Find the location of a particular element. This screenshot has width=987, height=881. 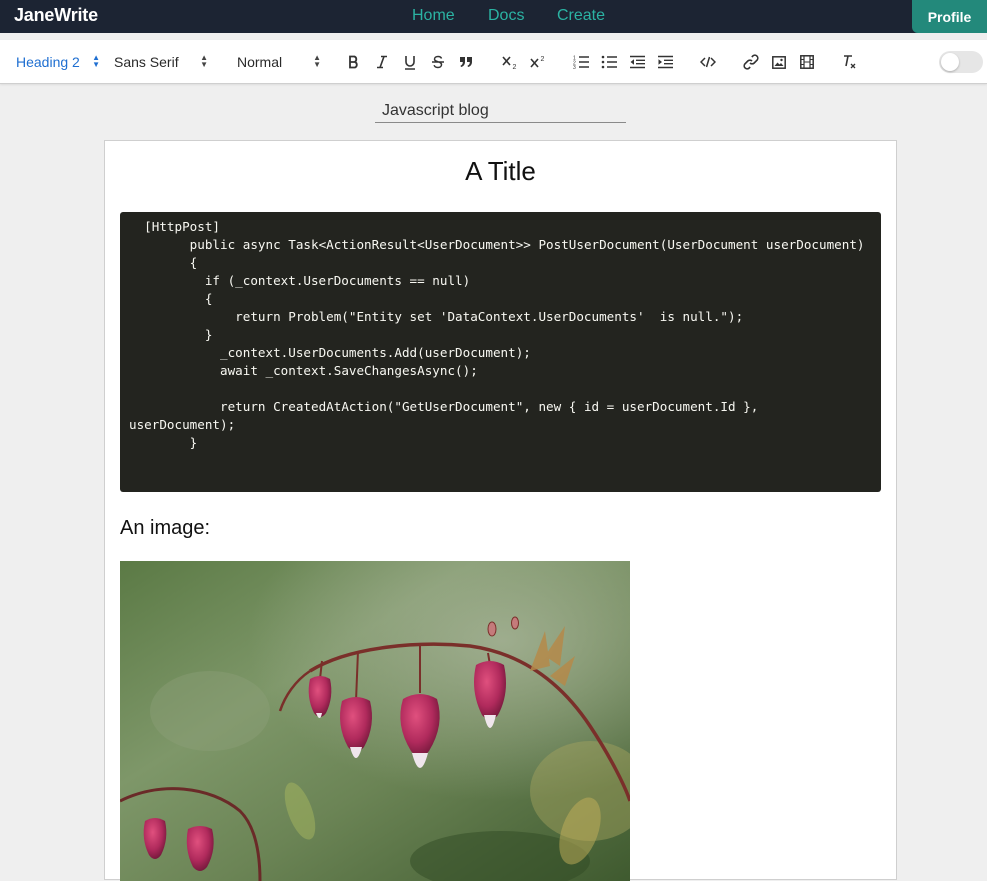

link-icon is located at coordinates (751, 62).